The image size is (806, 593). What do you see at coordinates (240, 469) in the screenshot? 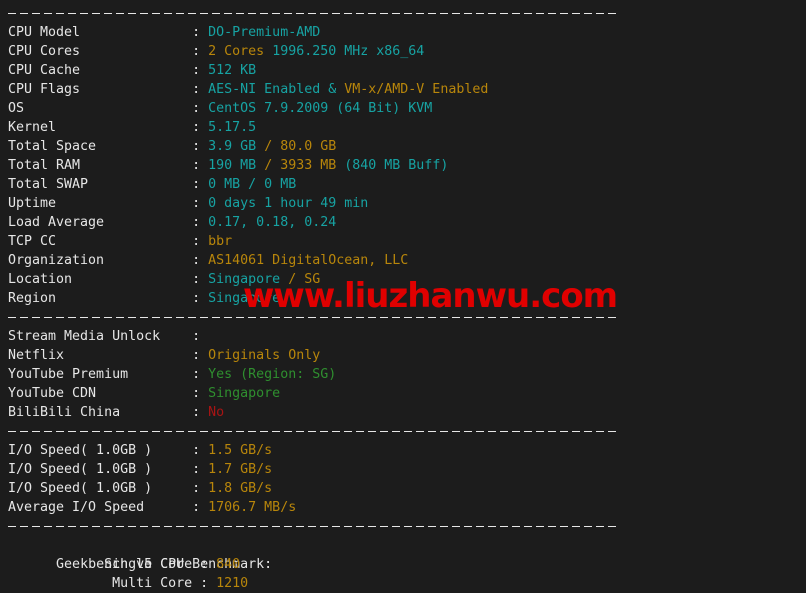
I see `info-row-value: 1.7 GB/s` at bounding box center [240, 469].